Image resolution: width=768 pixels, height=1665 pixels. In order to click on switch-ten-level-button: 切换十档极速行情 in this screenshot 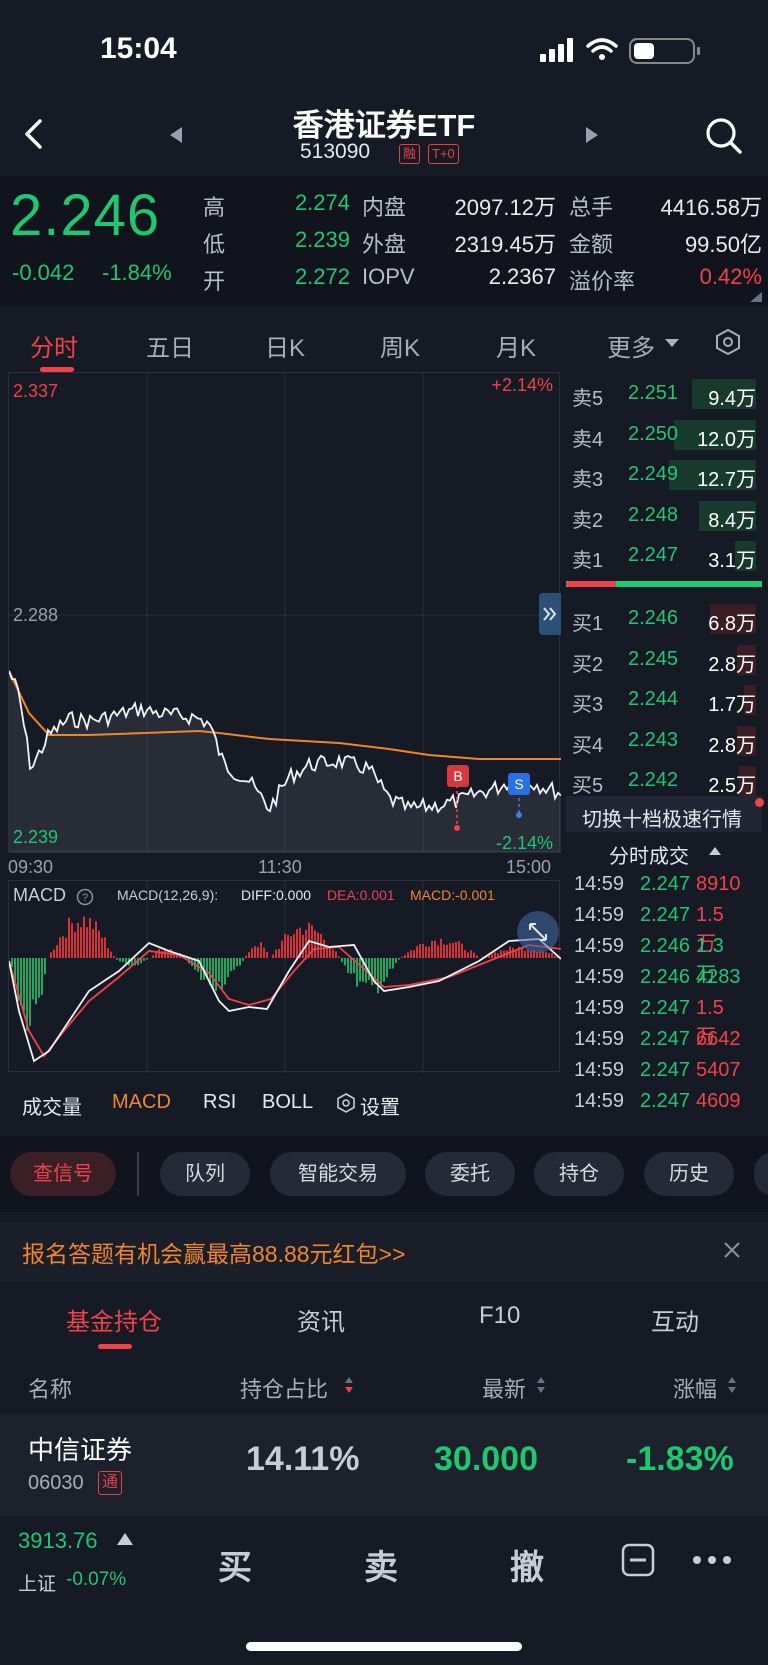, I will do `click(665, 814)`.